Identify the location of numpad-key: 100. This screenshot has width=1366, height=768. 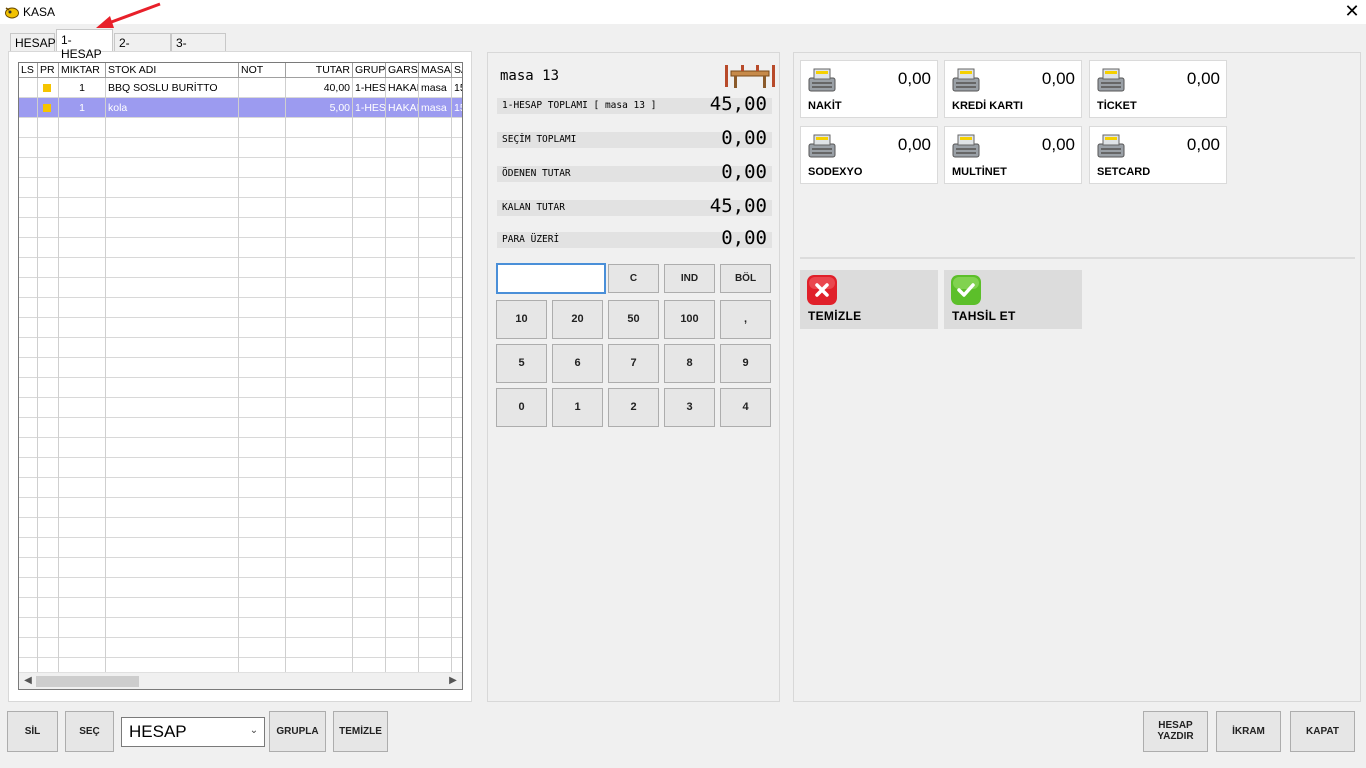
(689, 319).